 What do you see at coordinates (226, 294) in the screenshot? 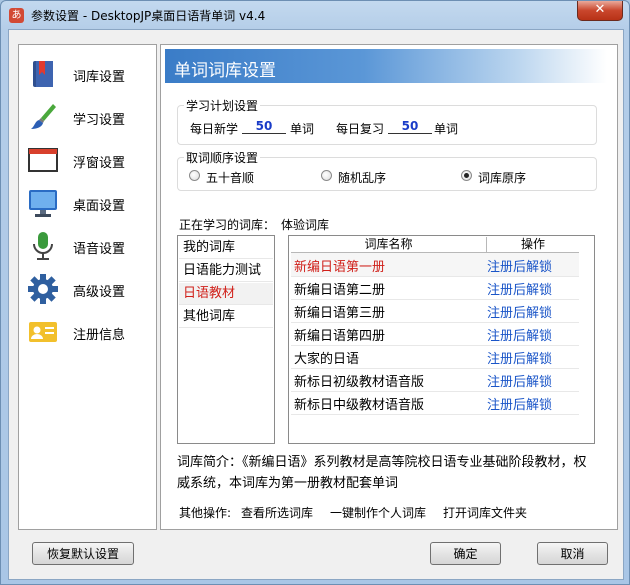
I see `category-textbooks: 日语教材` at bounding box center [226, 294].